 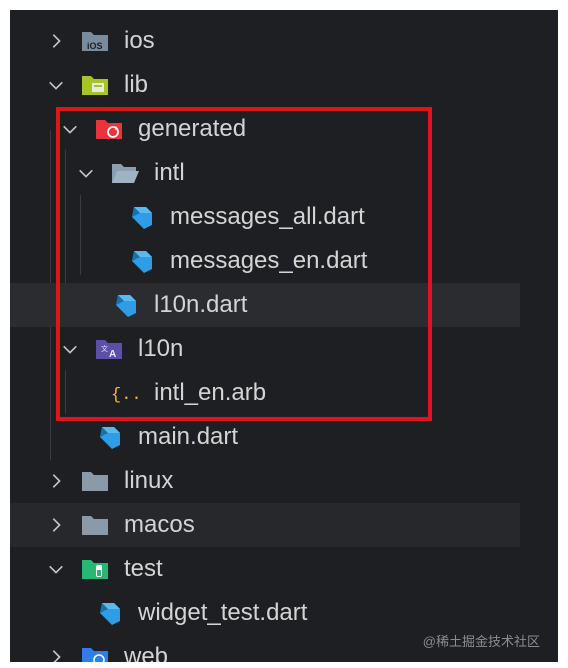 I want to click on tree-item-label: web, so click(x=146, y=652).